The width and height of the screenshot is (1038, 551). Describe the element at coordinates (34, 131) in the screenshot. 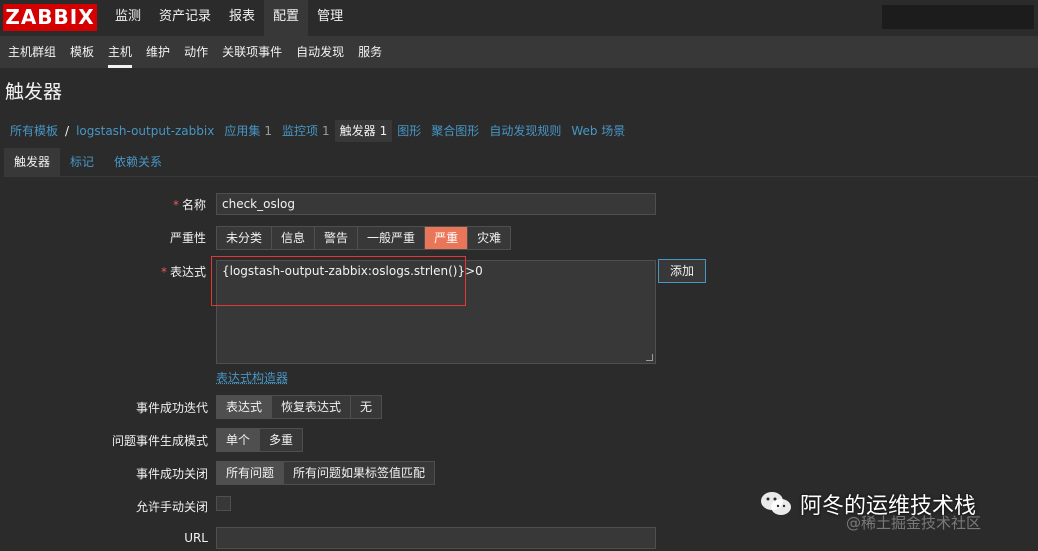

I see `breadcrumb-all-templates: 所有模板` at that location.